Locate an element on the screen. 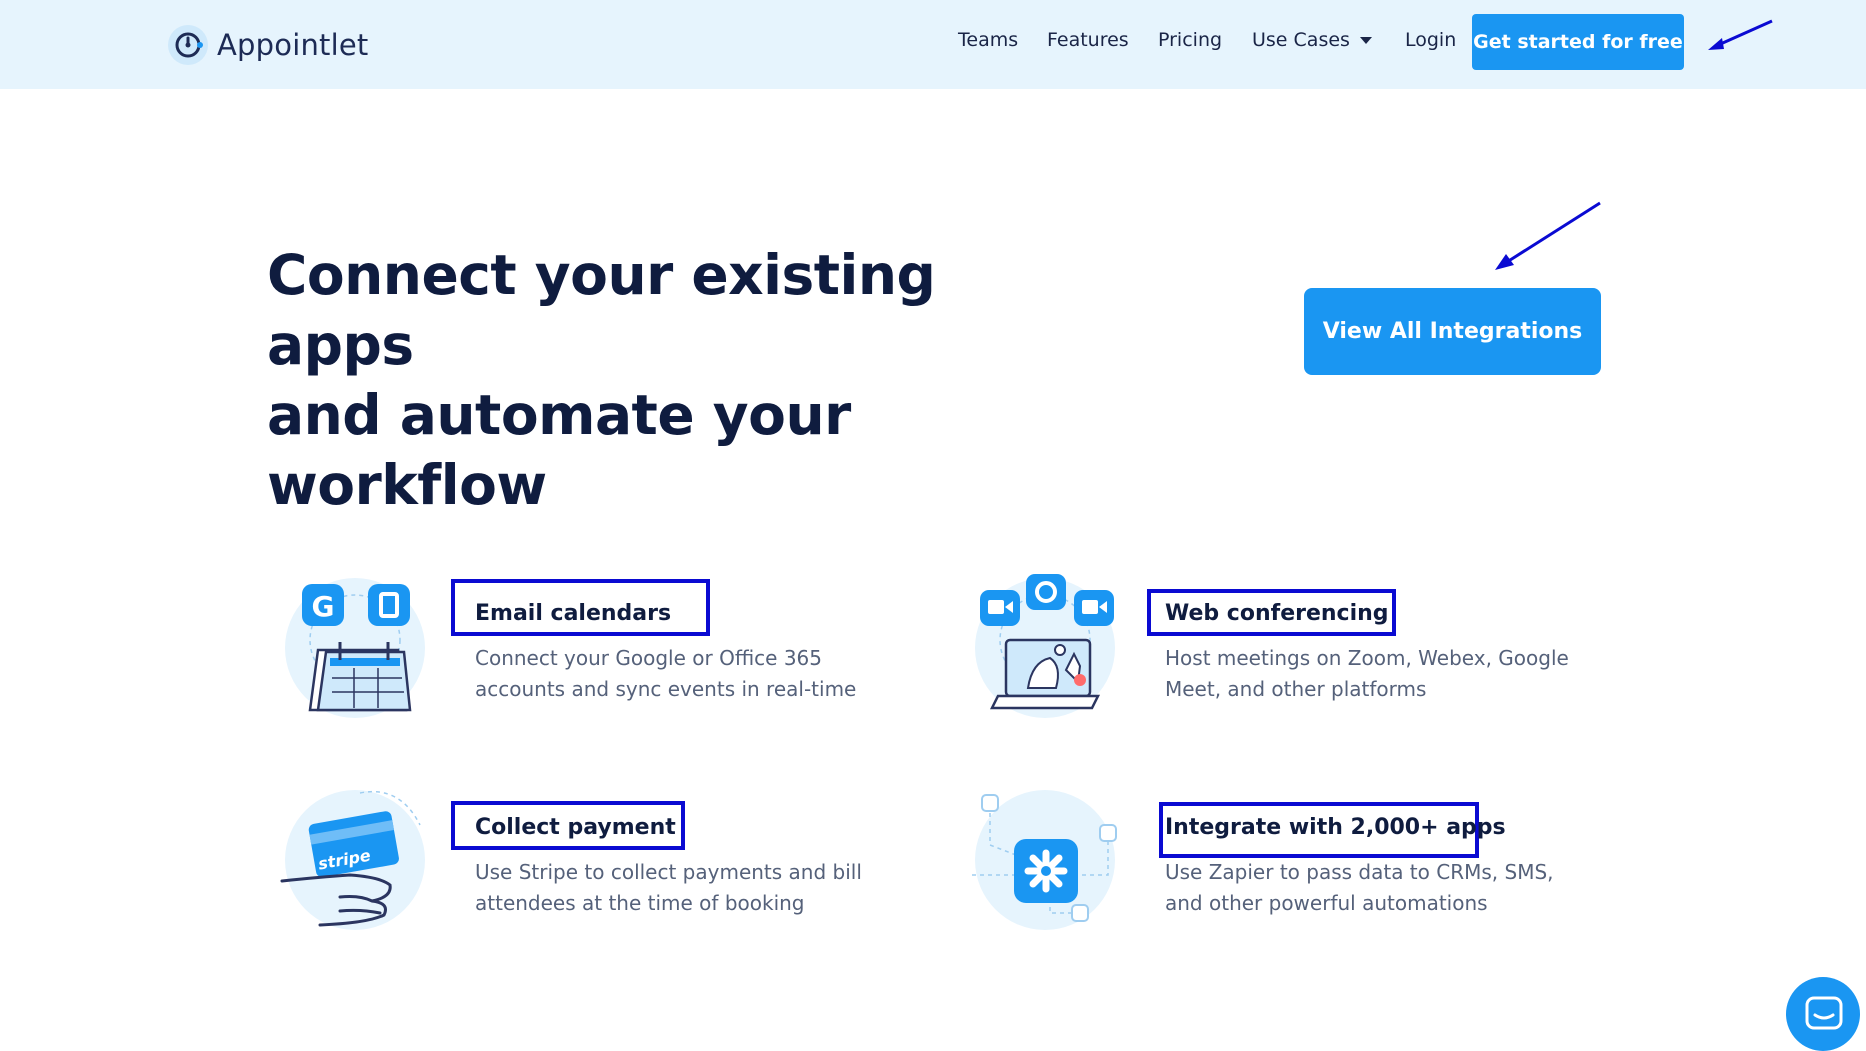 The height and width of the screenshot is (1051, 1866). logo-icon is located at coordinates (188, 45).